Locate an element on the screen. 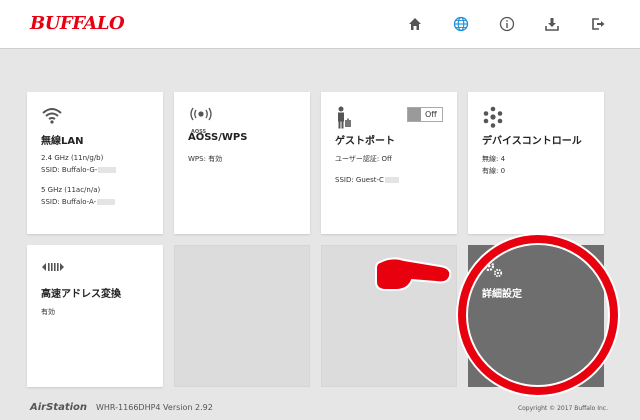 Image resolution: width=640 pixels, height=420 pixels. device-control-card: デバイスコントロール 無線: 4 有線: 0 is located at coordinates (536, 163).